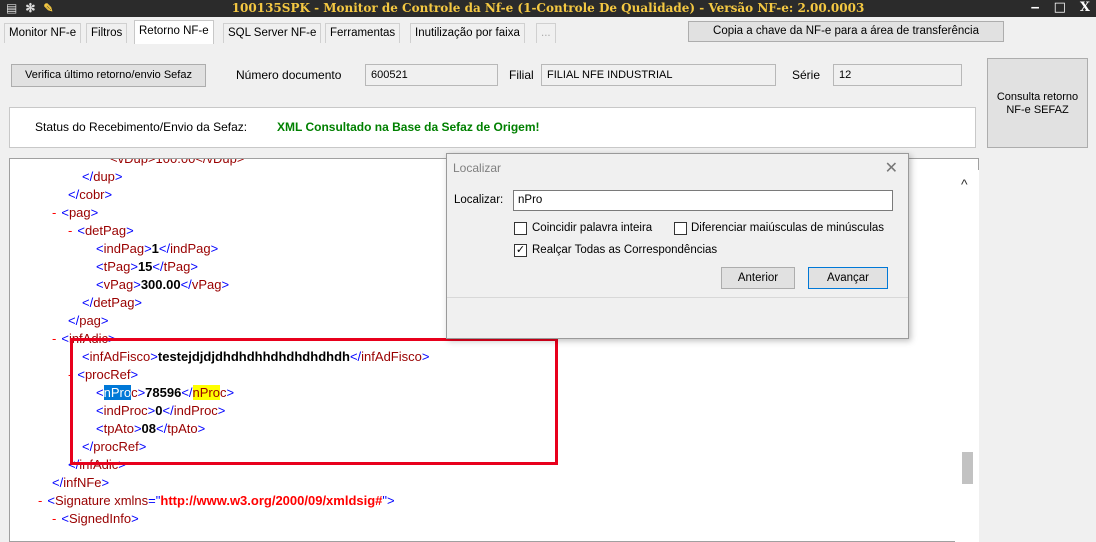  I want to click on maximize-button: □, so click(1060, 7).